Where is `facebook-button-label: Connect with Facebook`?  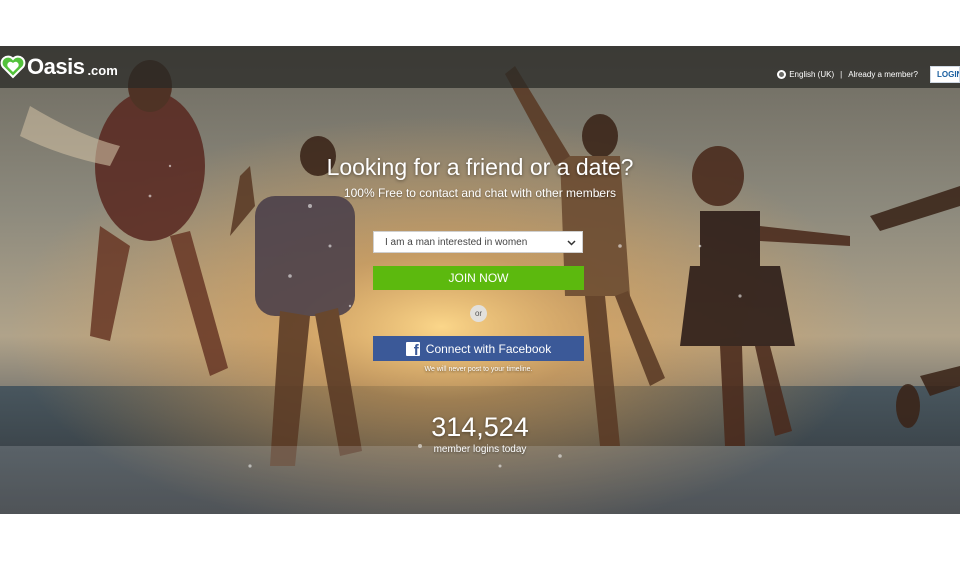 facebook-button-label: Connect with Facebook is located at coordinates (488, 348).